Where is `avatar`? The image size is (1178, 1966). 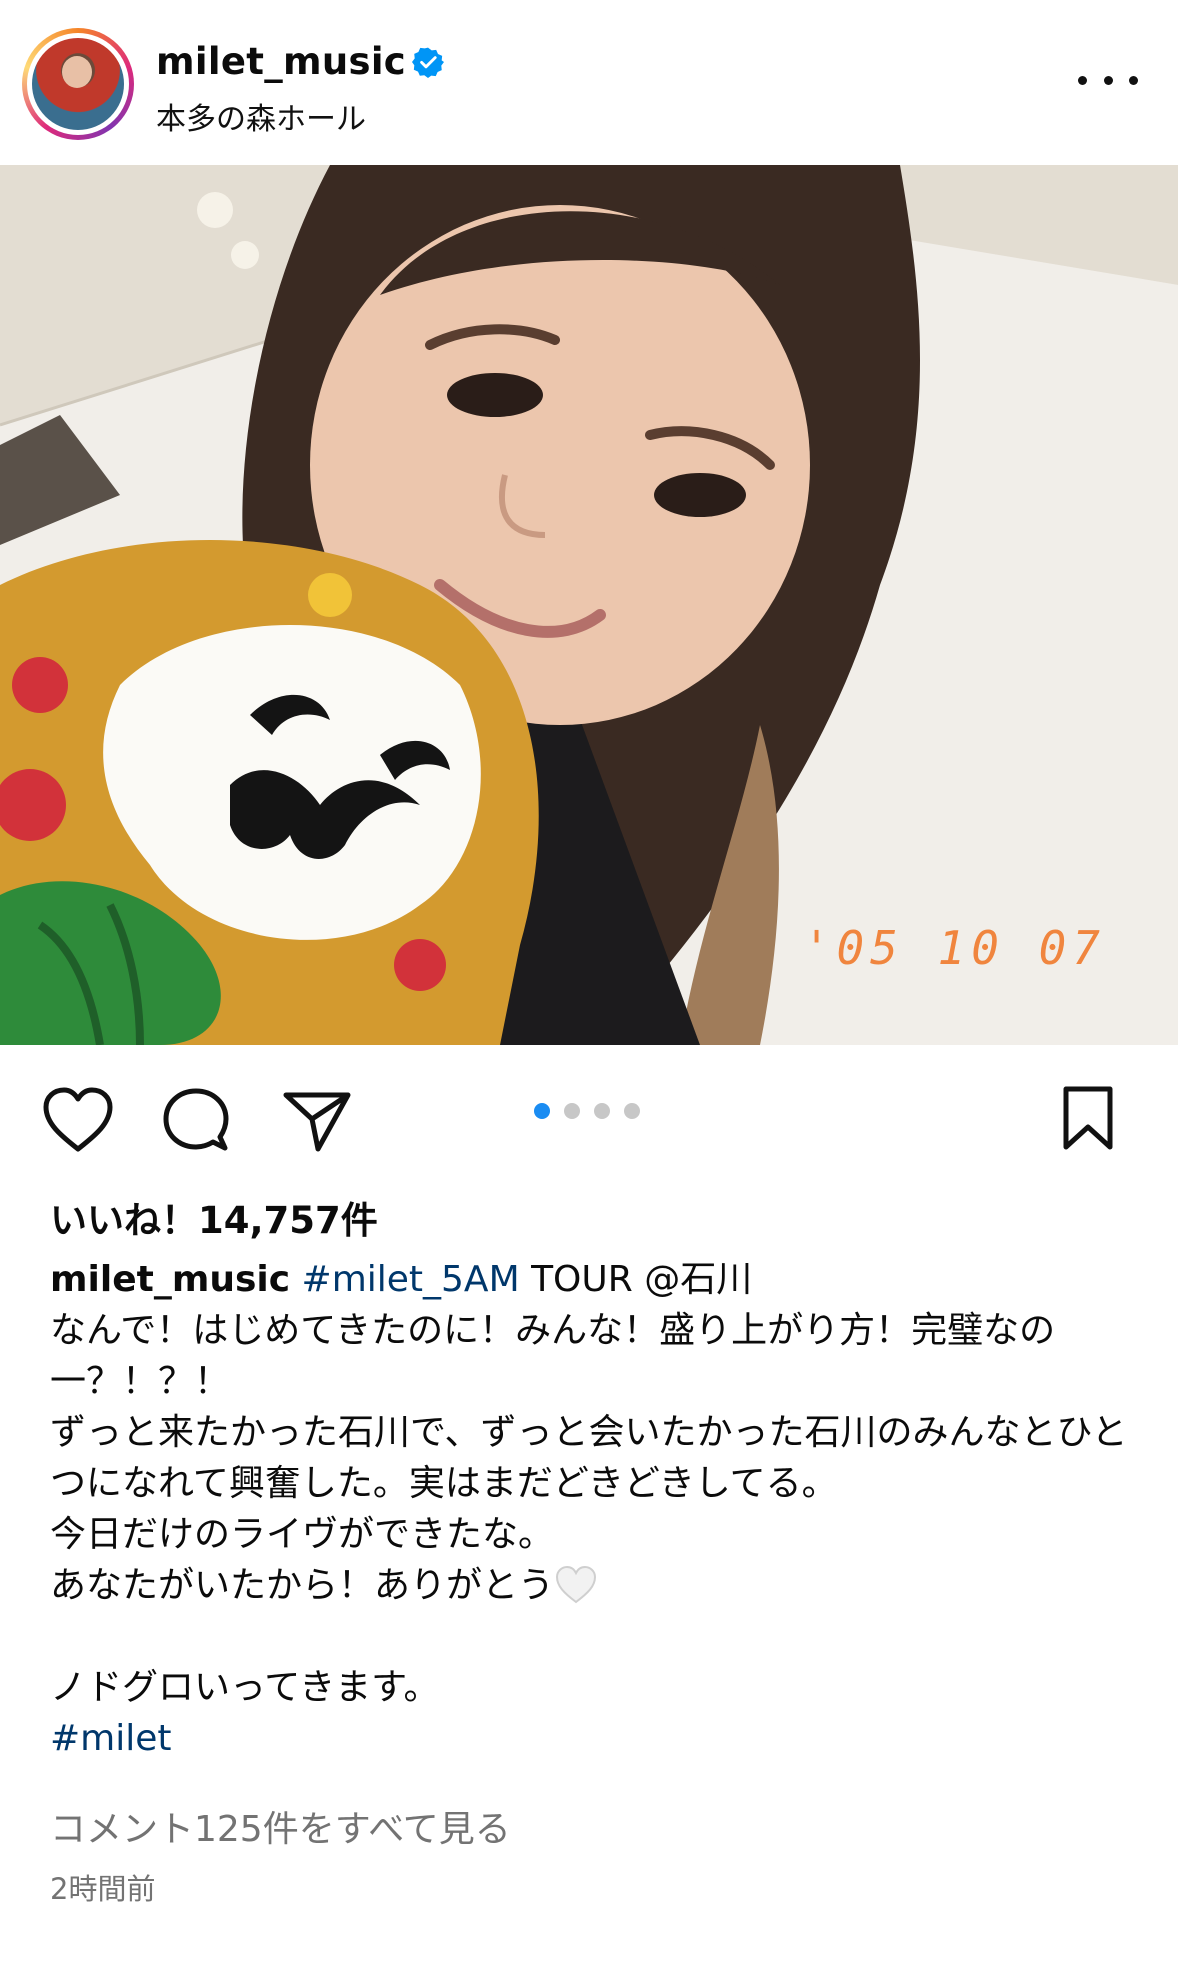
avatar is located at coordinates (78, 84).